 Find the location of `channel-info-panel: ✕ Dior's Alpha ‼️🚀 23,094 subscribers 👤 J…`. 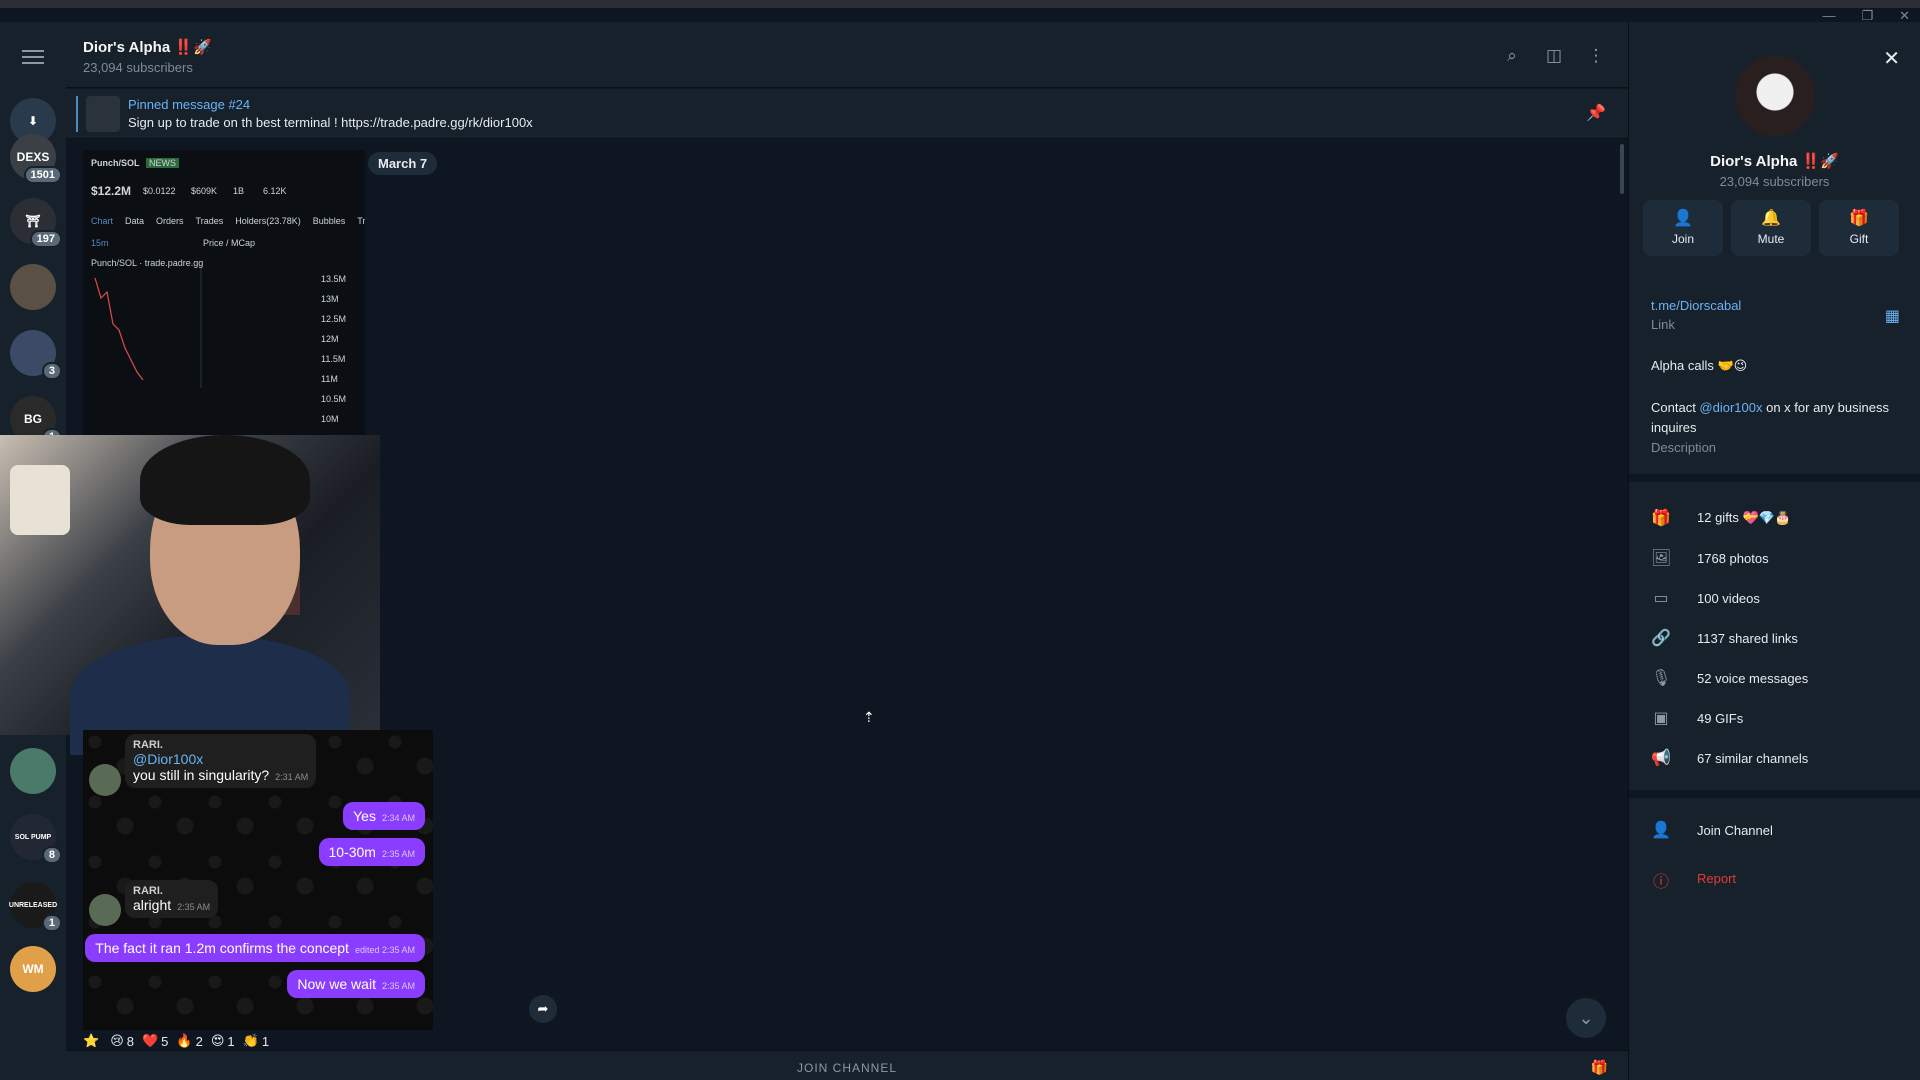

channel-info-panel: ✕ Dior's Alpha ‼️🚀 23,094 subscribers 👤 J… is located at coordinates (1774, 551).